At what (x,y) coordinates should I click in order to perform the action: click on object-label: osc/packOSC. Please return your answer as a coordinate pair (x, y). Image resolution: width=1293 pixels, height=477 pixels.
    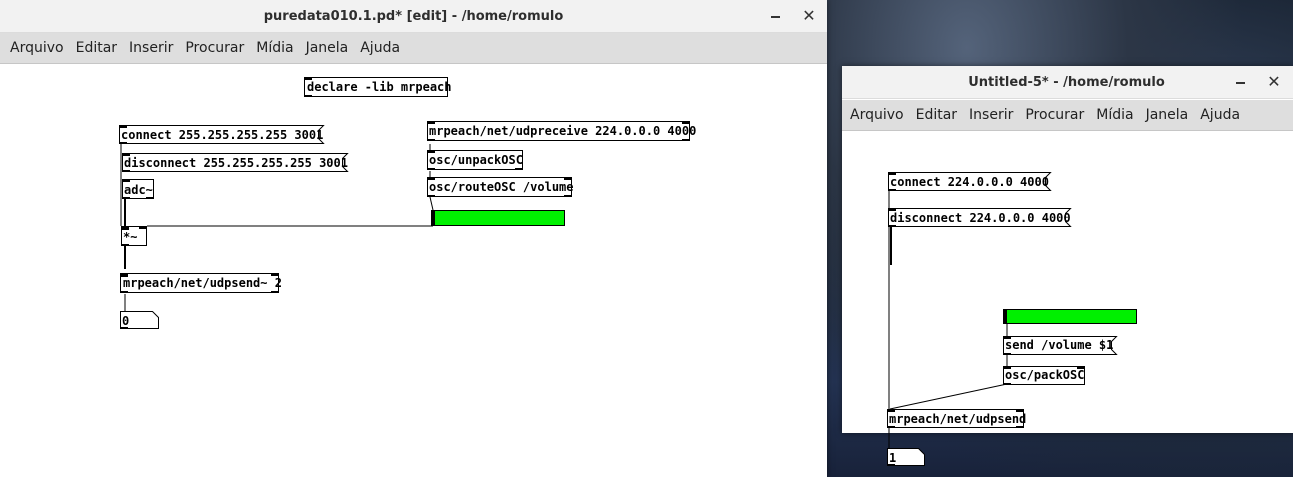
    Looking at the image, I should click on (1044, 375).